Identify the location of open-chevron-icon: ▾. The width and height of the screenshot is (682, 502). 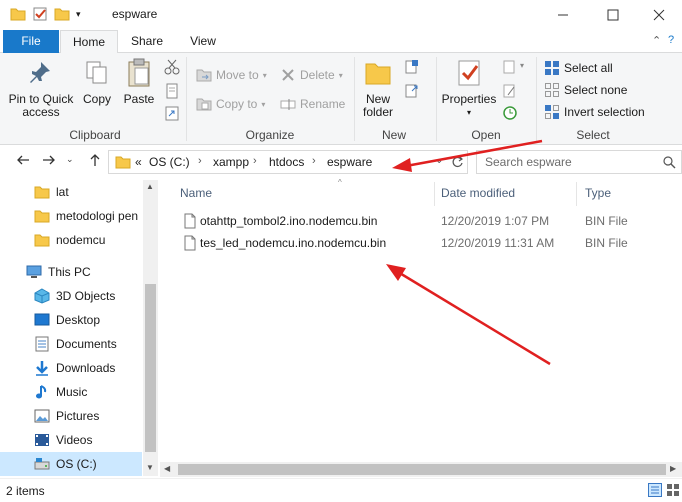
(522, 65).